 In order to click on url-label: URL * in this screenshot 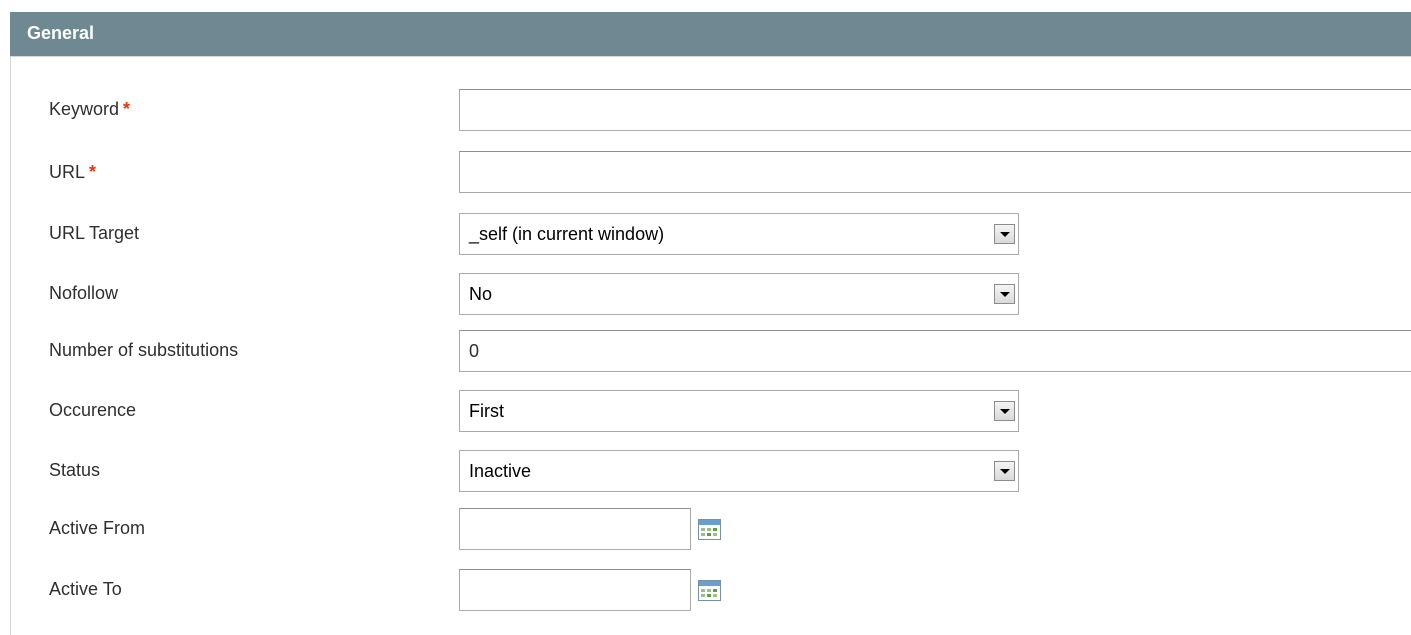, I will do `click(73, 172)`.